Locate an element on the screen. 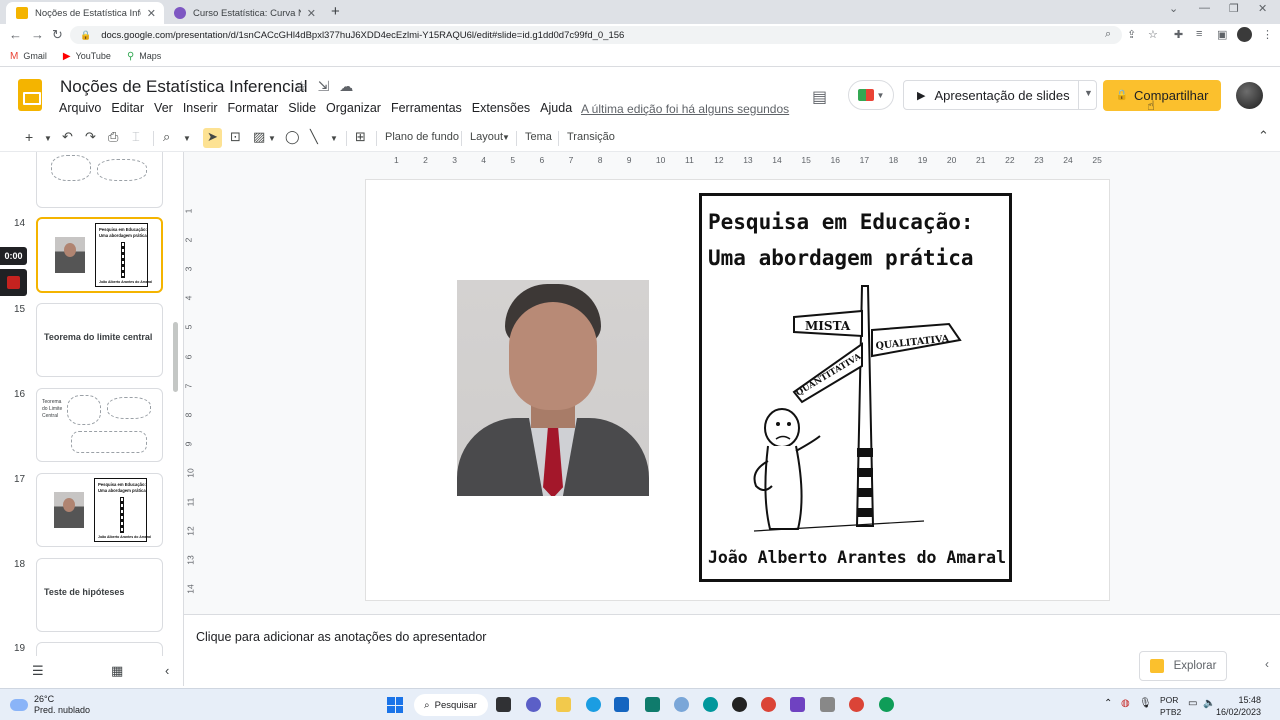  slide-thumbnail-16: Teorema do Limite Central is located at coordinates (99, 425).